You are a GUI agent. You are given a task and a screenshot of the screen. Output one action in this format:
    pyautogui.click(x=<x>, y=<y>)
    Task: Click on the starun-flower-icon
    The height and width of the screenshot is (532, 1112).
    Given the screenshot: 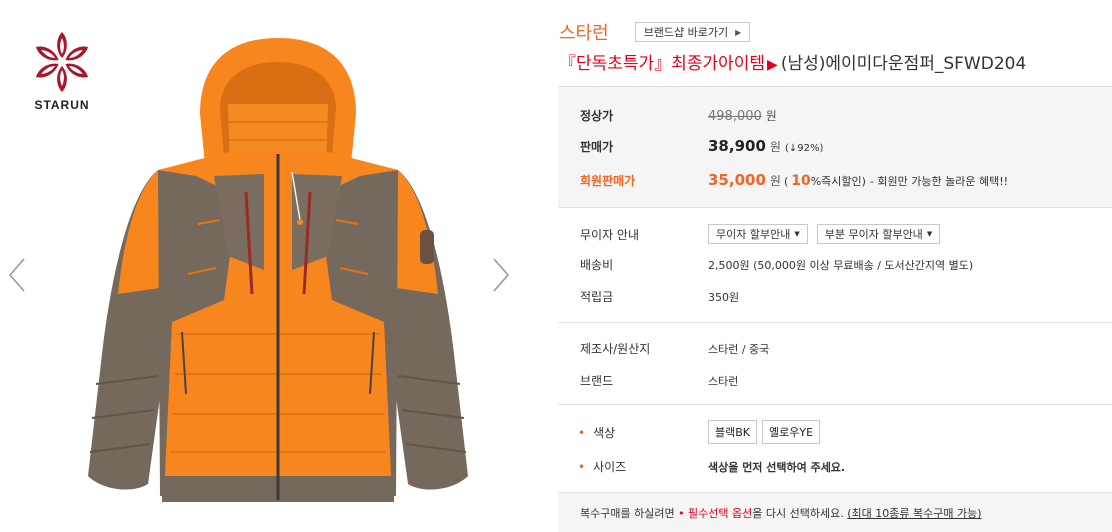 What is the action you would take?
    pyautogui.click(x=62, y=62)
    